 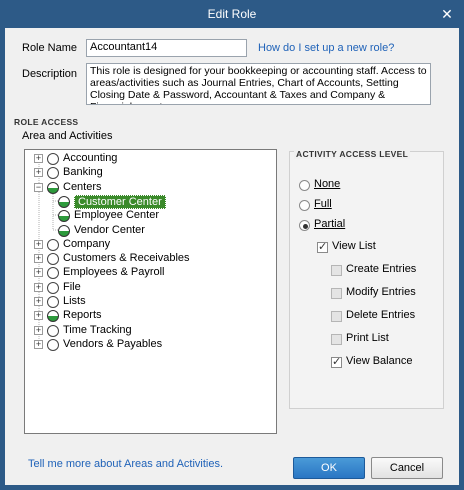 What do you see at coordinates (407, 468) in the screenshot?
I see `cancel-button: Cancel` at bounding box center [407, 468].